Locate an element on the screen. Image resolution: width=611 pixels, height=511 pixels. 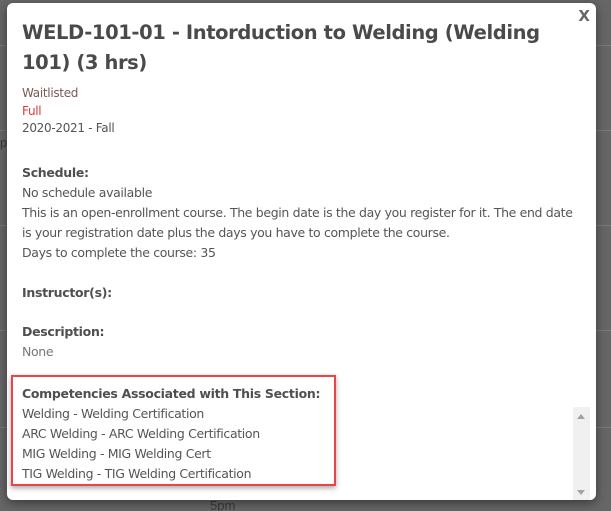
competencies-scrollbar is located at coordinates (581, 453).